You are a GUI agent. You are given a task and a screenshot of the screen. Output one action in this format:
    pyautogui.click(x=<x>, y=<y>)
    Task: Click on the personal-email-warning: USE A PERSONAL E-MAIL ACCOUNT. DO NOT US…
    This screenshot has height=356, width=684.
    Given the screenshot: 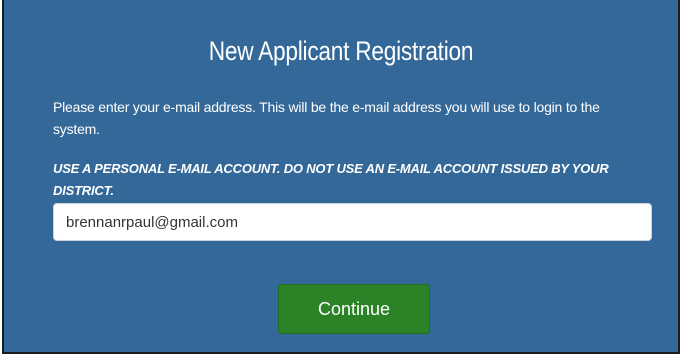 What is the action you would take?
    pyautogui.click(x=331, y=179)
    